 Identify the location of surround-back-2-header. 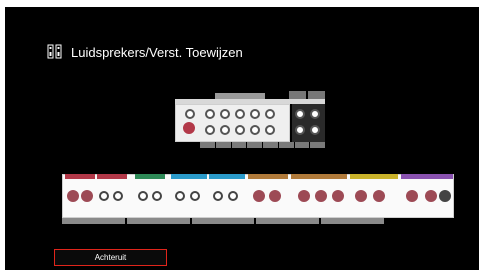
(319, 176).